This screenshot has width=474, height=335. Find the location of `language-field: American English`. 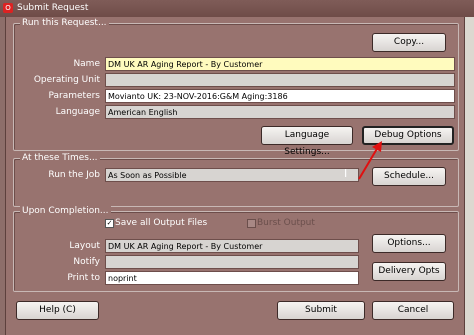

language-field: American English is located at coordinates (280, 112).